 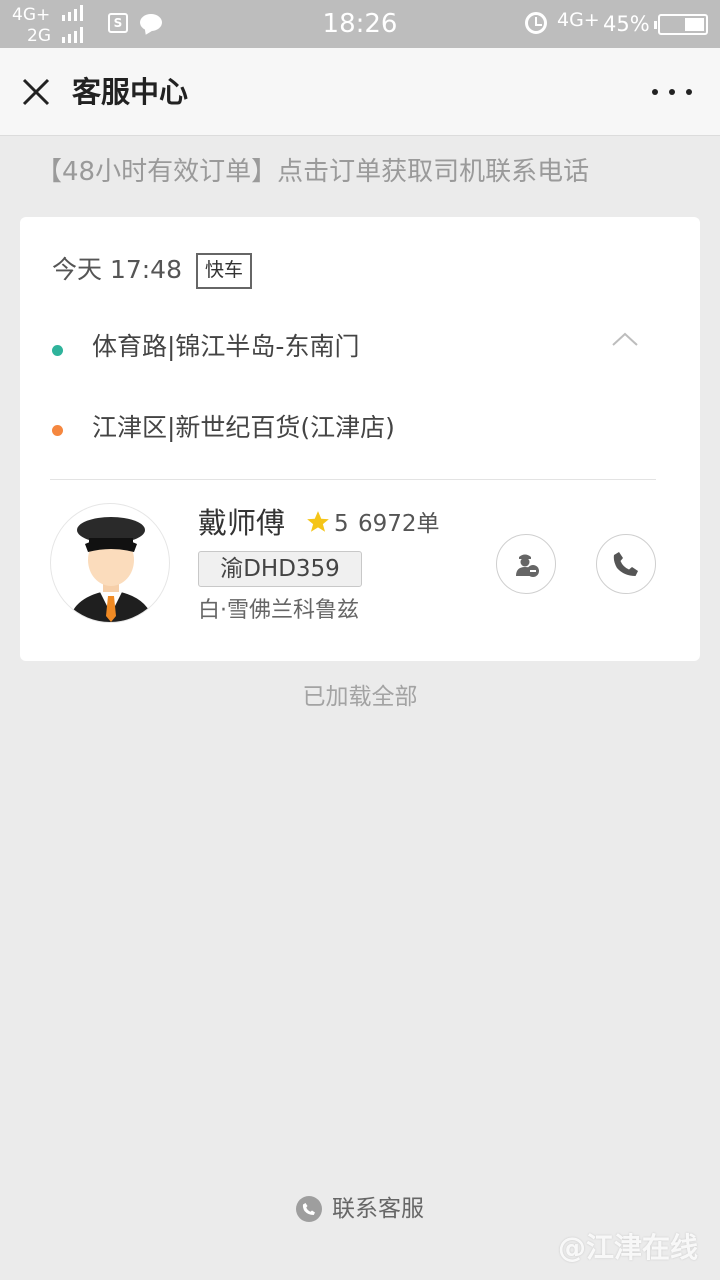 I want to click on battery-fill, so click(x=694, y=24).